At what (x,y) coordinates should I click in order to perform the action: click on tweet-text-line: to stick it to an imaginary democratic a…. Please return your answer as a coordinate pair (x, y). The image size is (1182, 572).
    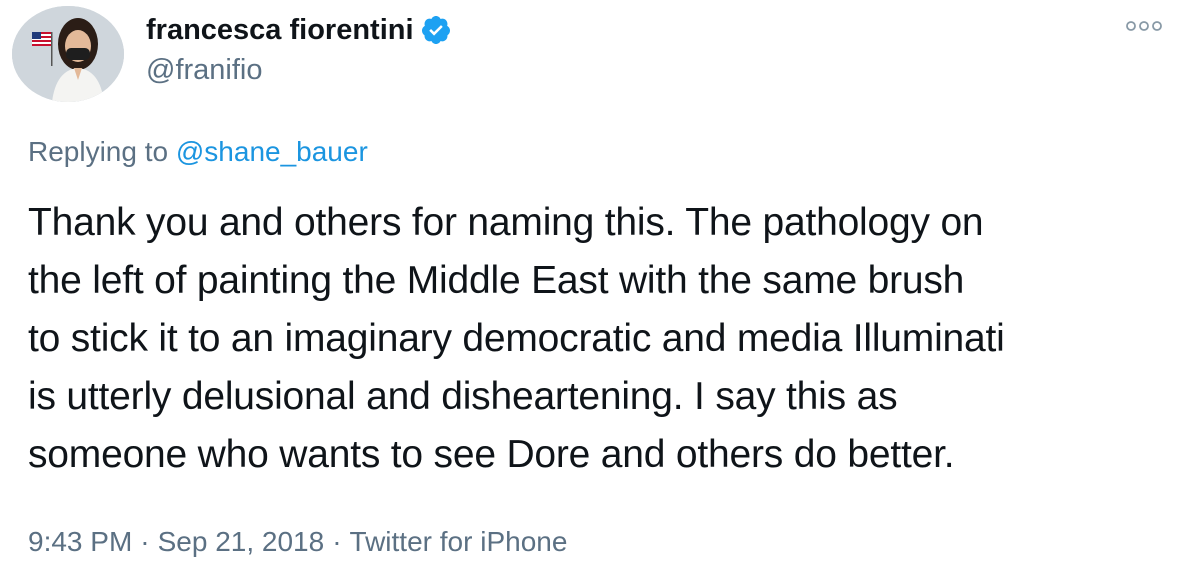
    Looking at the image, I should click on (516, 338).